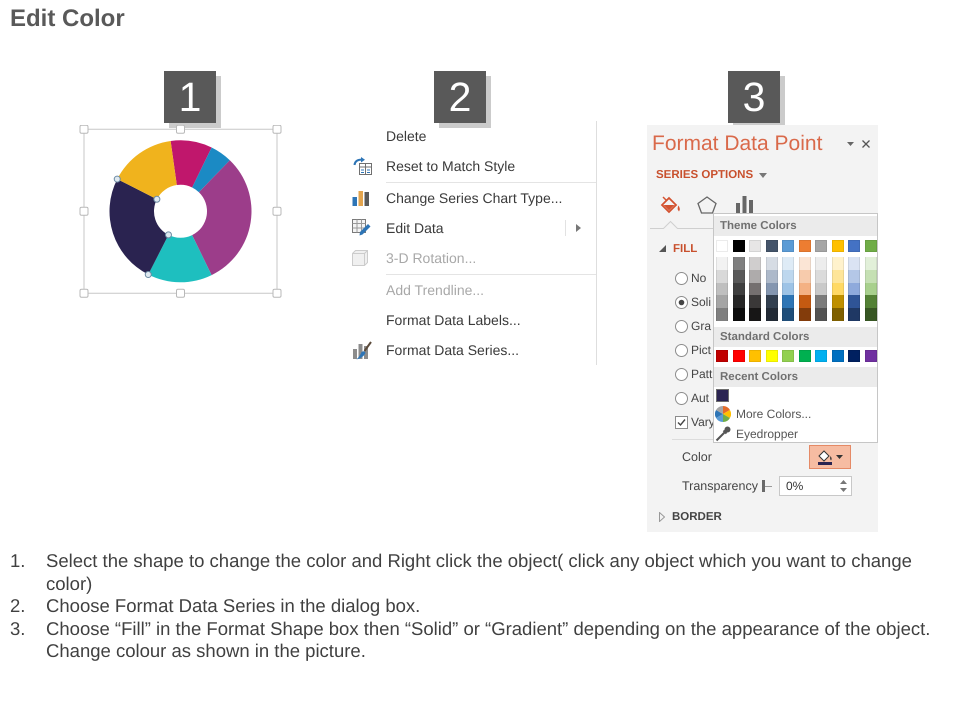 The image size is (960, 720). I want to click on checkbox, so click(681, 422).